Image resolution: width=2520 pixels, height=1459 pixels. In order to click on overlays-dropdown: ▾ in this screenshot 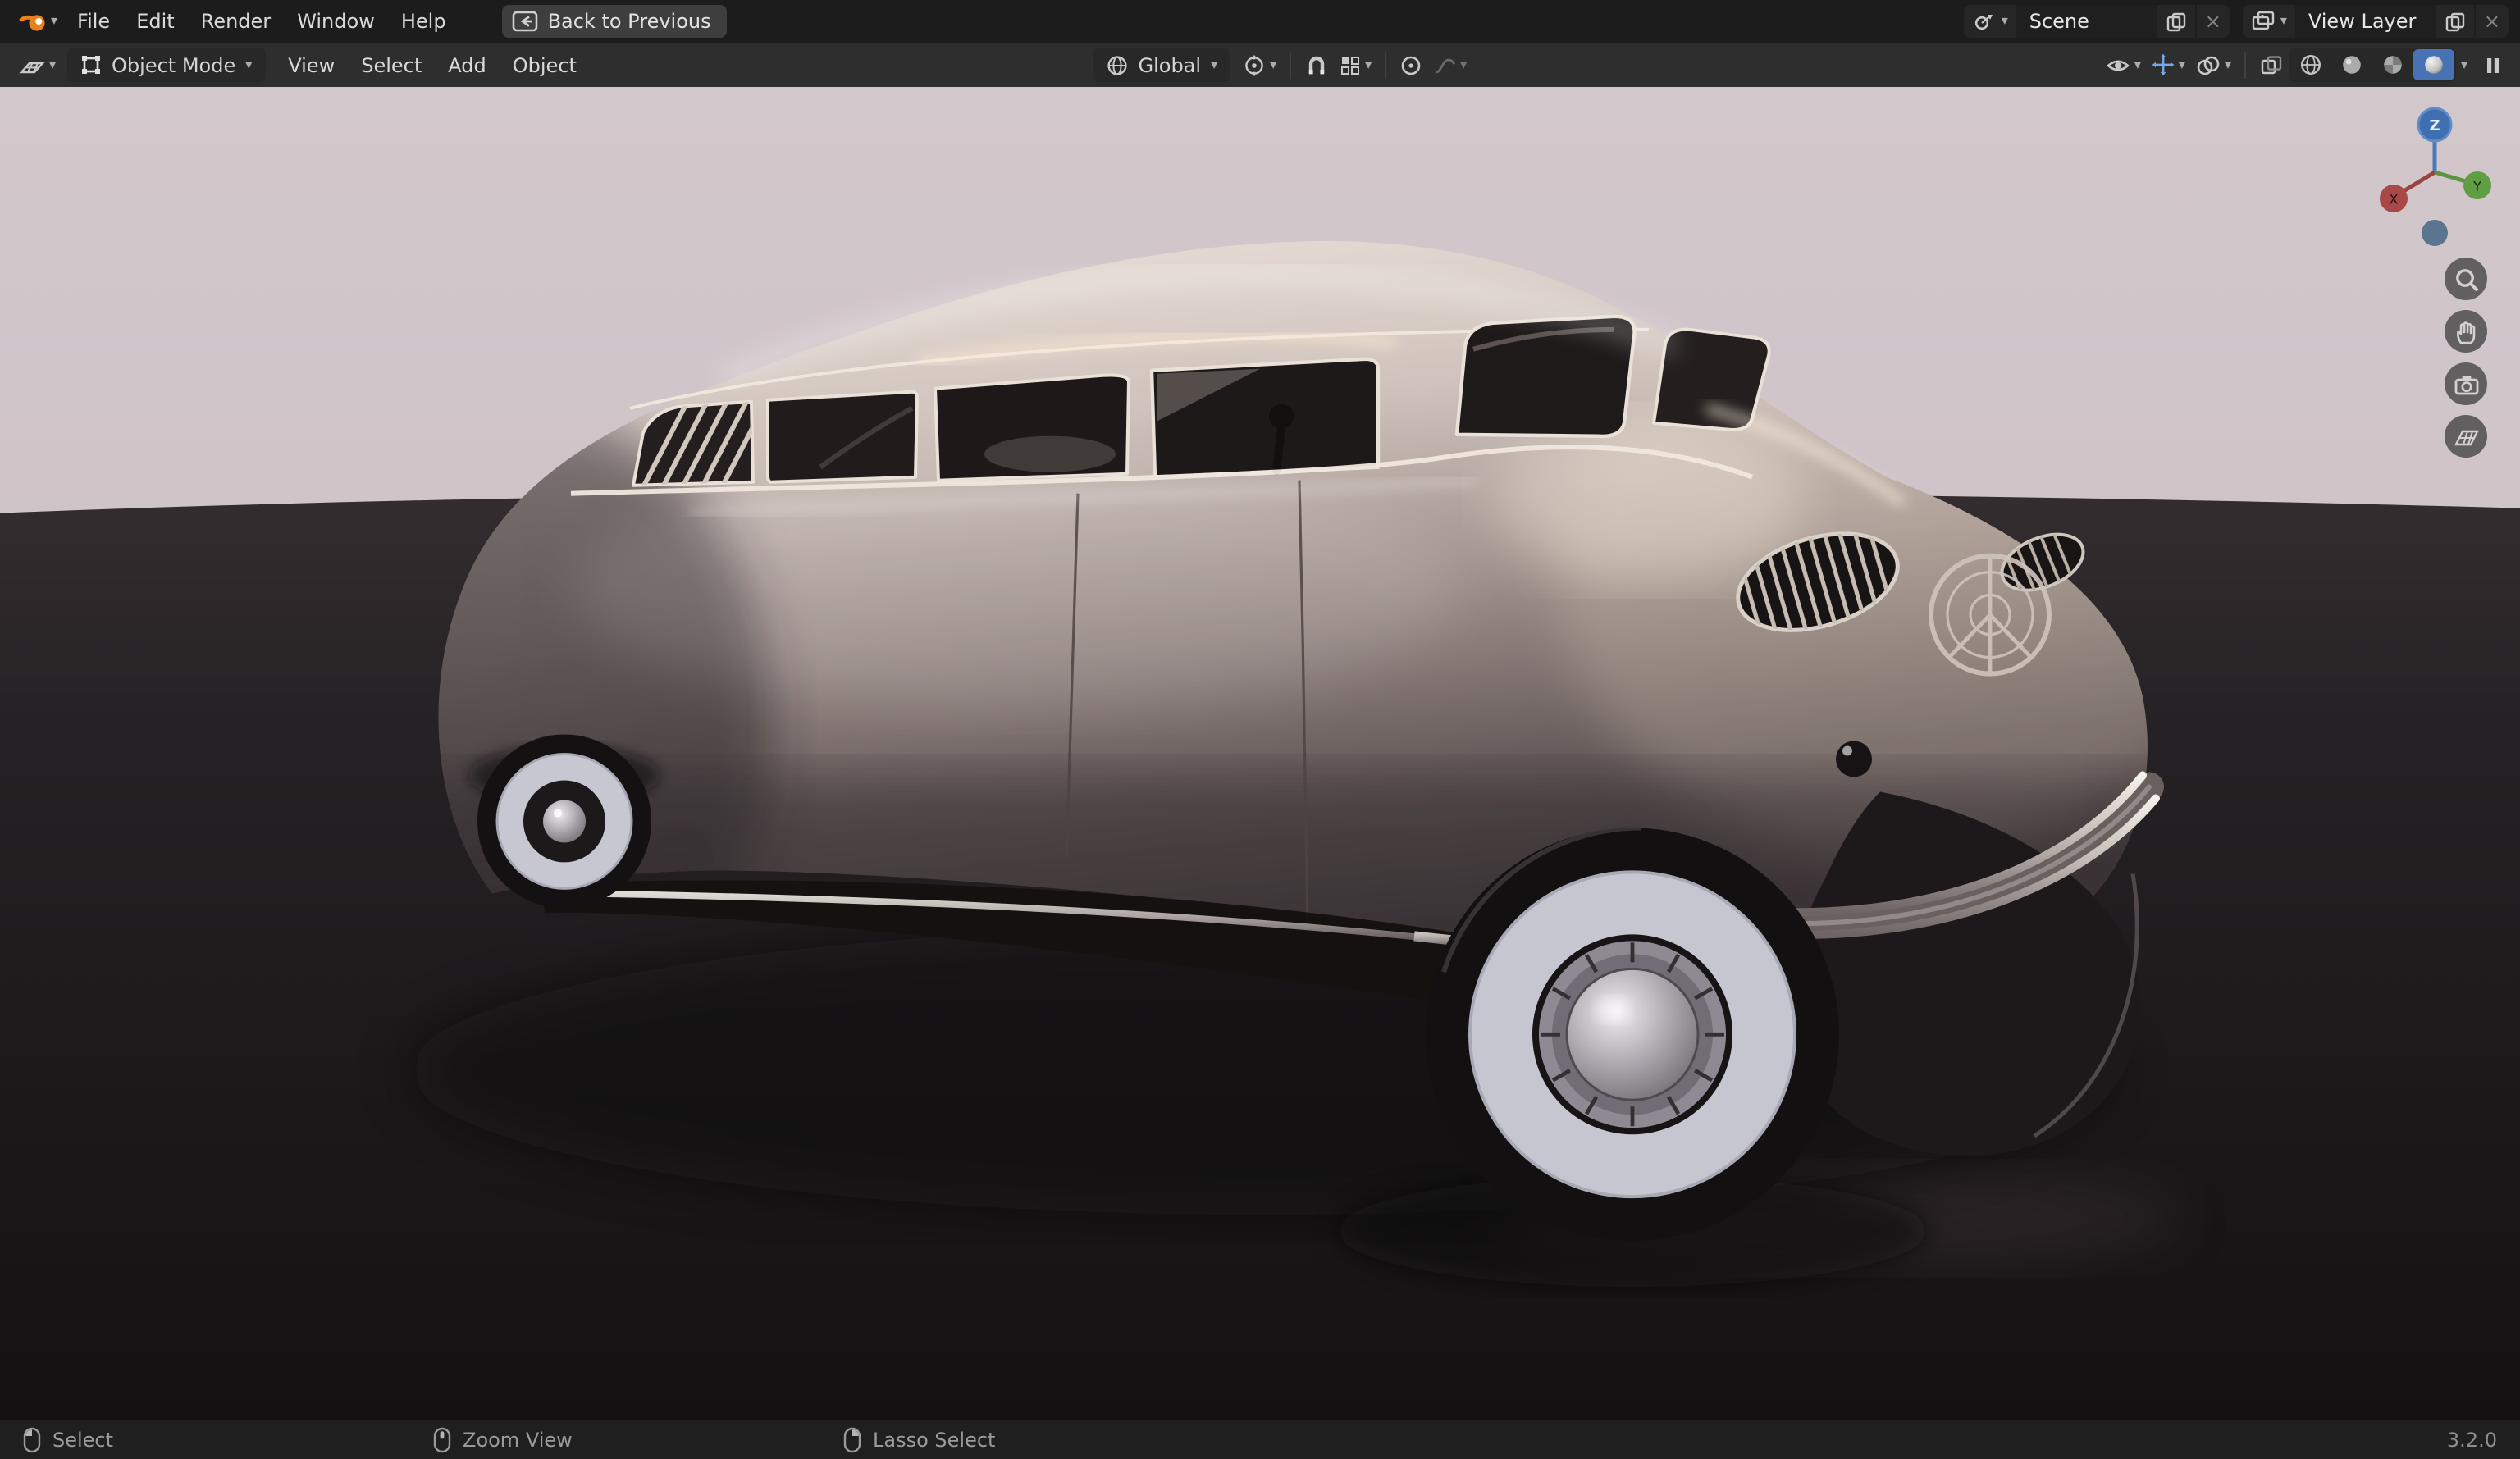, I will do `click(2213, 65)`.